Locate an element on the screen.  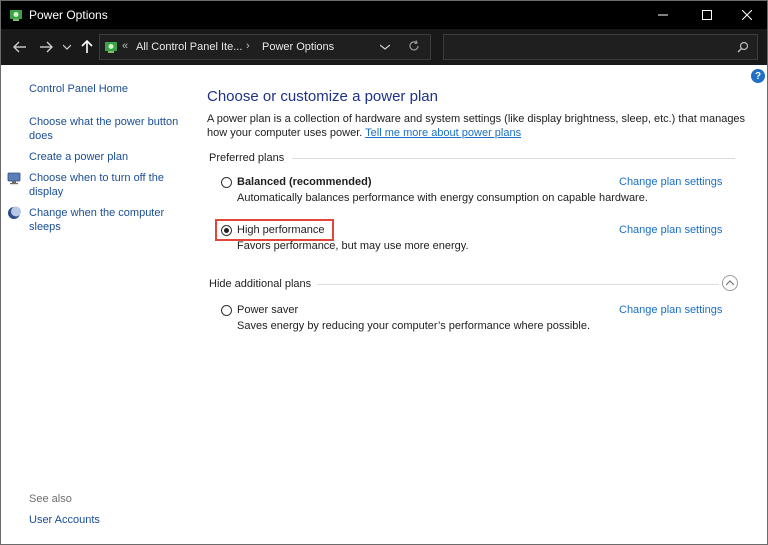
change-plan-settings-power-saver: Change plan settings is located at coordinates (670, 310).